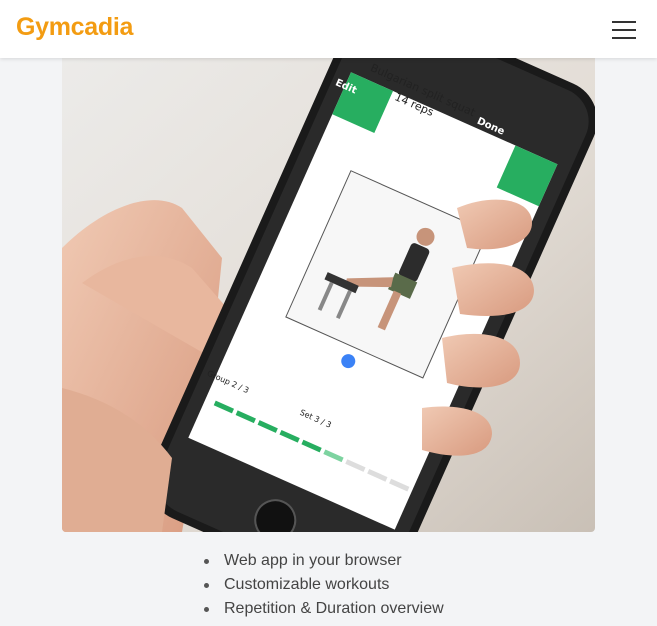  I want to click on feature-item: Web app in your browser, so click(430, 561).